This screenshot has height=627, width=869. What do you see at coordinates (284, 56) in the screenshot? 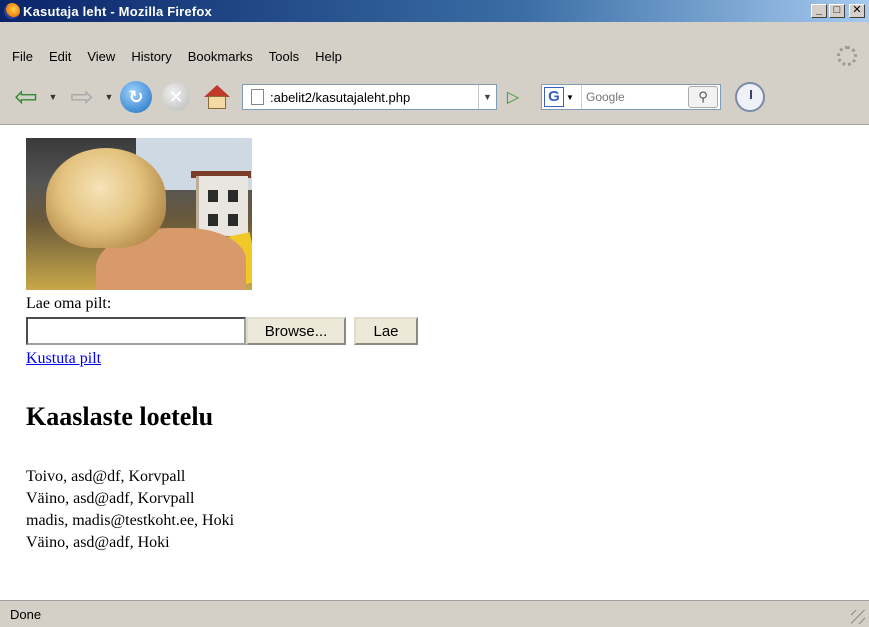
I see `menu-tools: Tools` at bounding box center [284, 56].